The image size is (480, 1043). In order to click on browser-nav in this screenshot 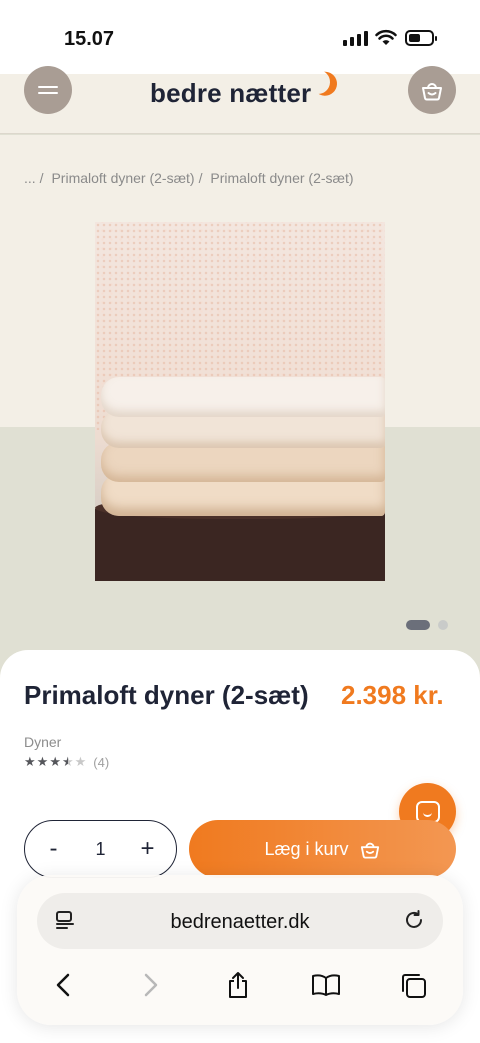, I will do `click(240, 985)`.